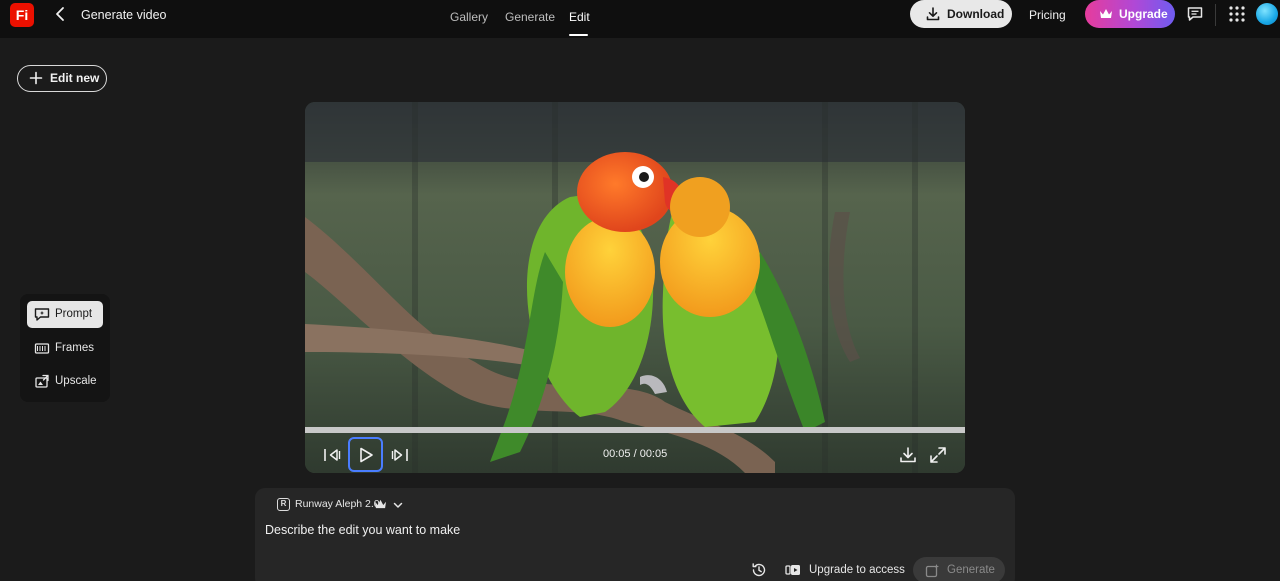  Describe the element at coordinates (337, 504) in the screenshot. I see `model-selector: Runway Aleph 2.0` at that location.